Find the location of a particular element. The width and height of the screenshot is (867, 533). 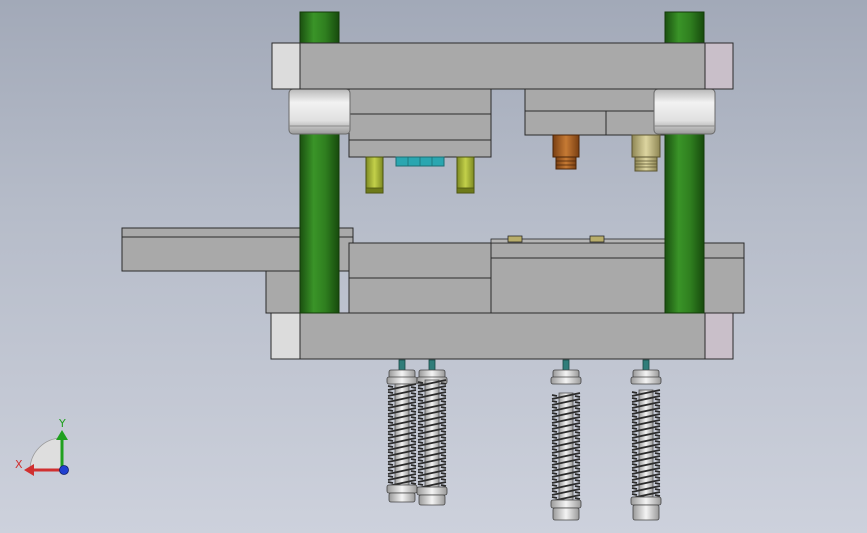

orange-punch is located at coordinates (566, 152).